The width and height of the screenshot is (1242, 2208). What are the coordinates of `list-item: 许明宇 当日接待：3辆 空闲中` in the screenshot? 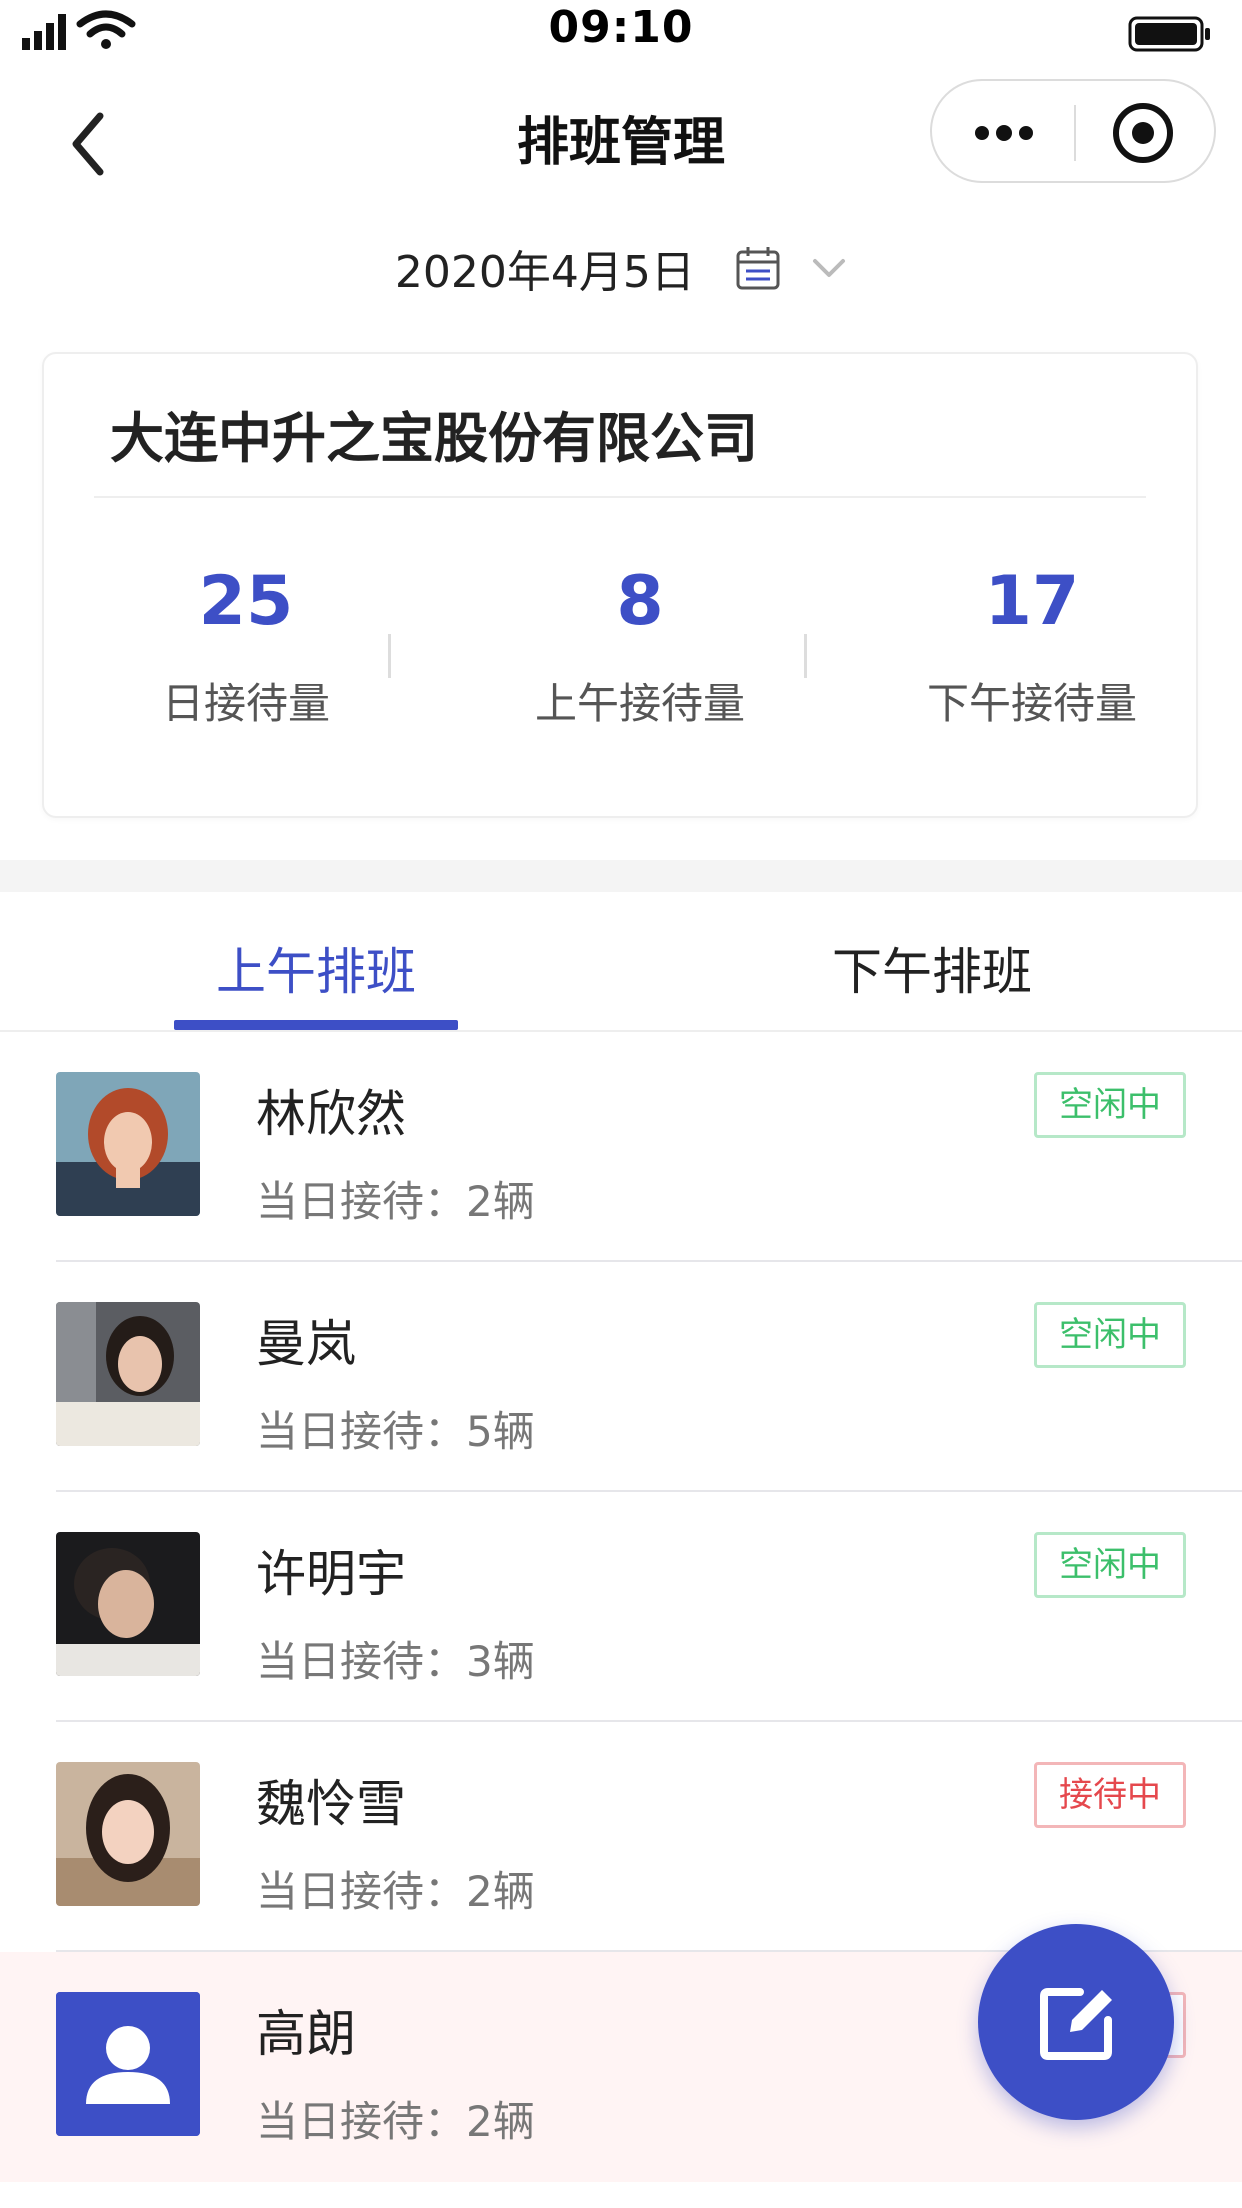 It's located at (621, 1607).